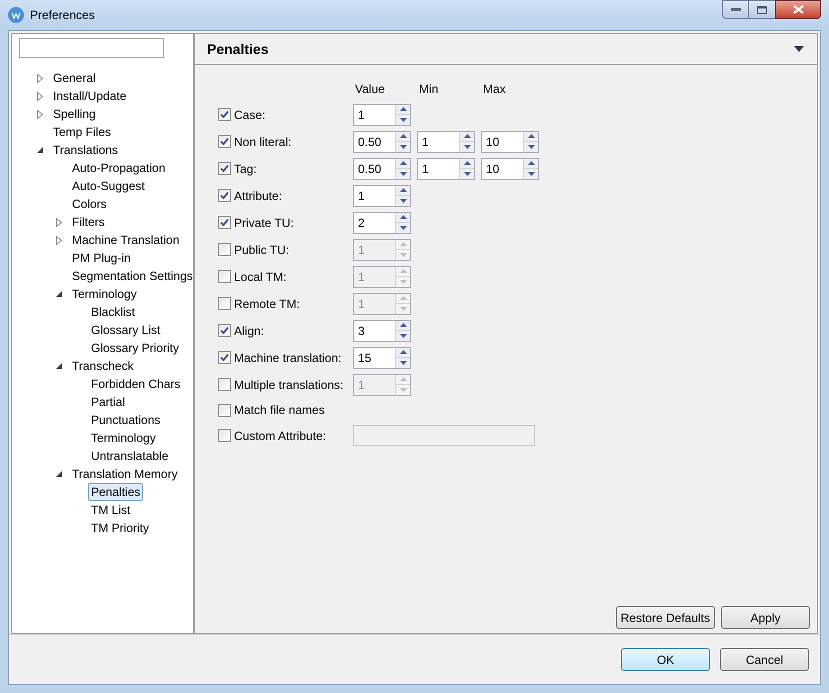  Describe the element at coordinates (259, 196) in the screenshot. I see `option-label: Attribute:` at that location.